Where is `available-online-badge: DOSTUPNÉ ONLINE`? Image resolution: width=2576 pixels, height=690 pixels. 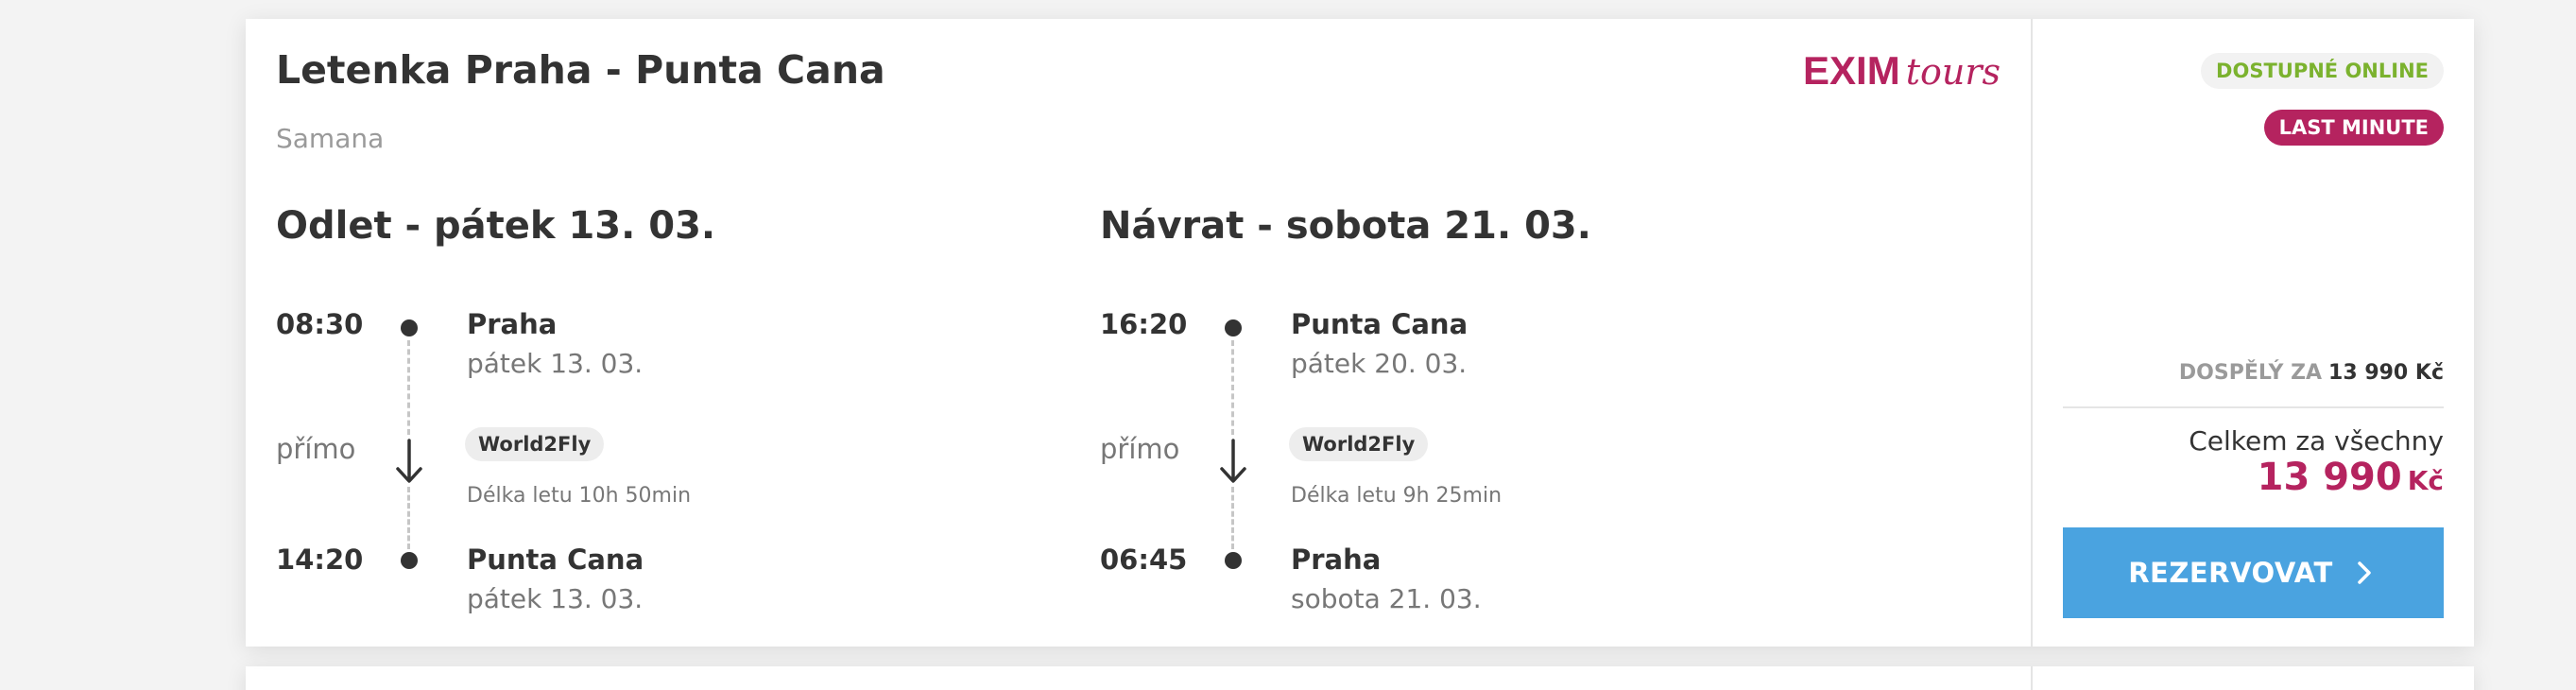
available-online-badge: DOSTUPNÉ ONLINE is located at coordinates (2322, 71).